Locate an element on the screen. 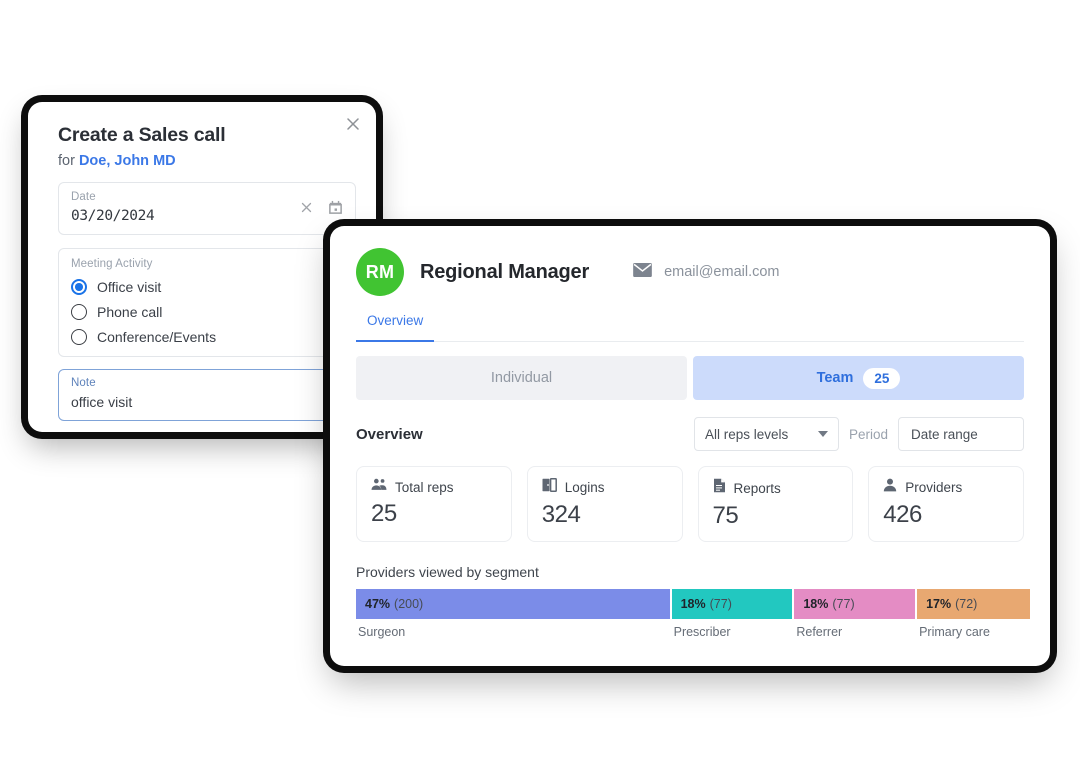 This screenshot has height=774, width=1080. tab-team-label: Team is located at coordinates (835, 378).